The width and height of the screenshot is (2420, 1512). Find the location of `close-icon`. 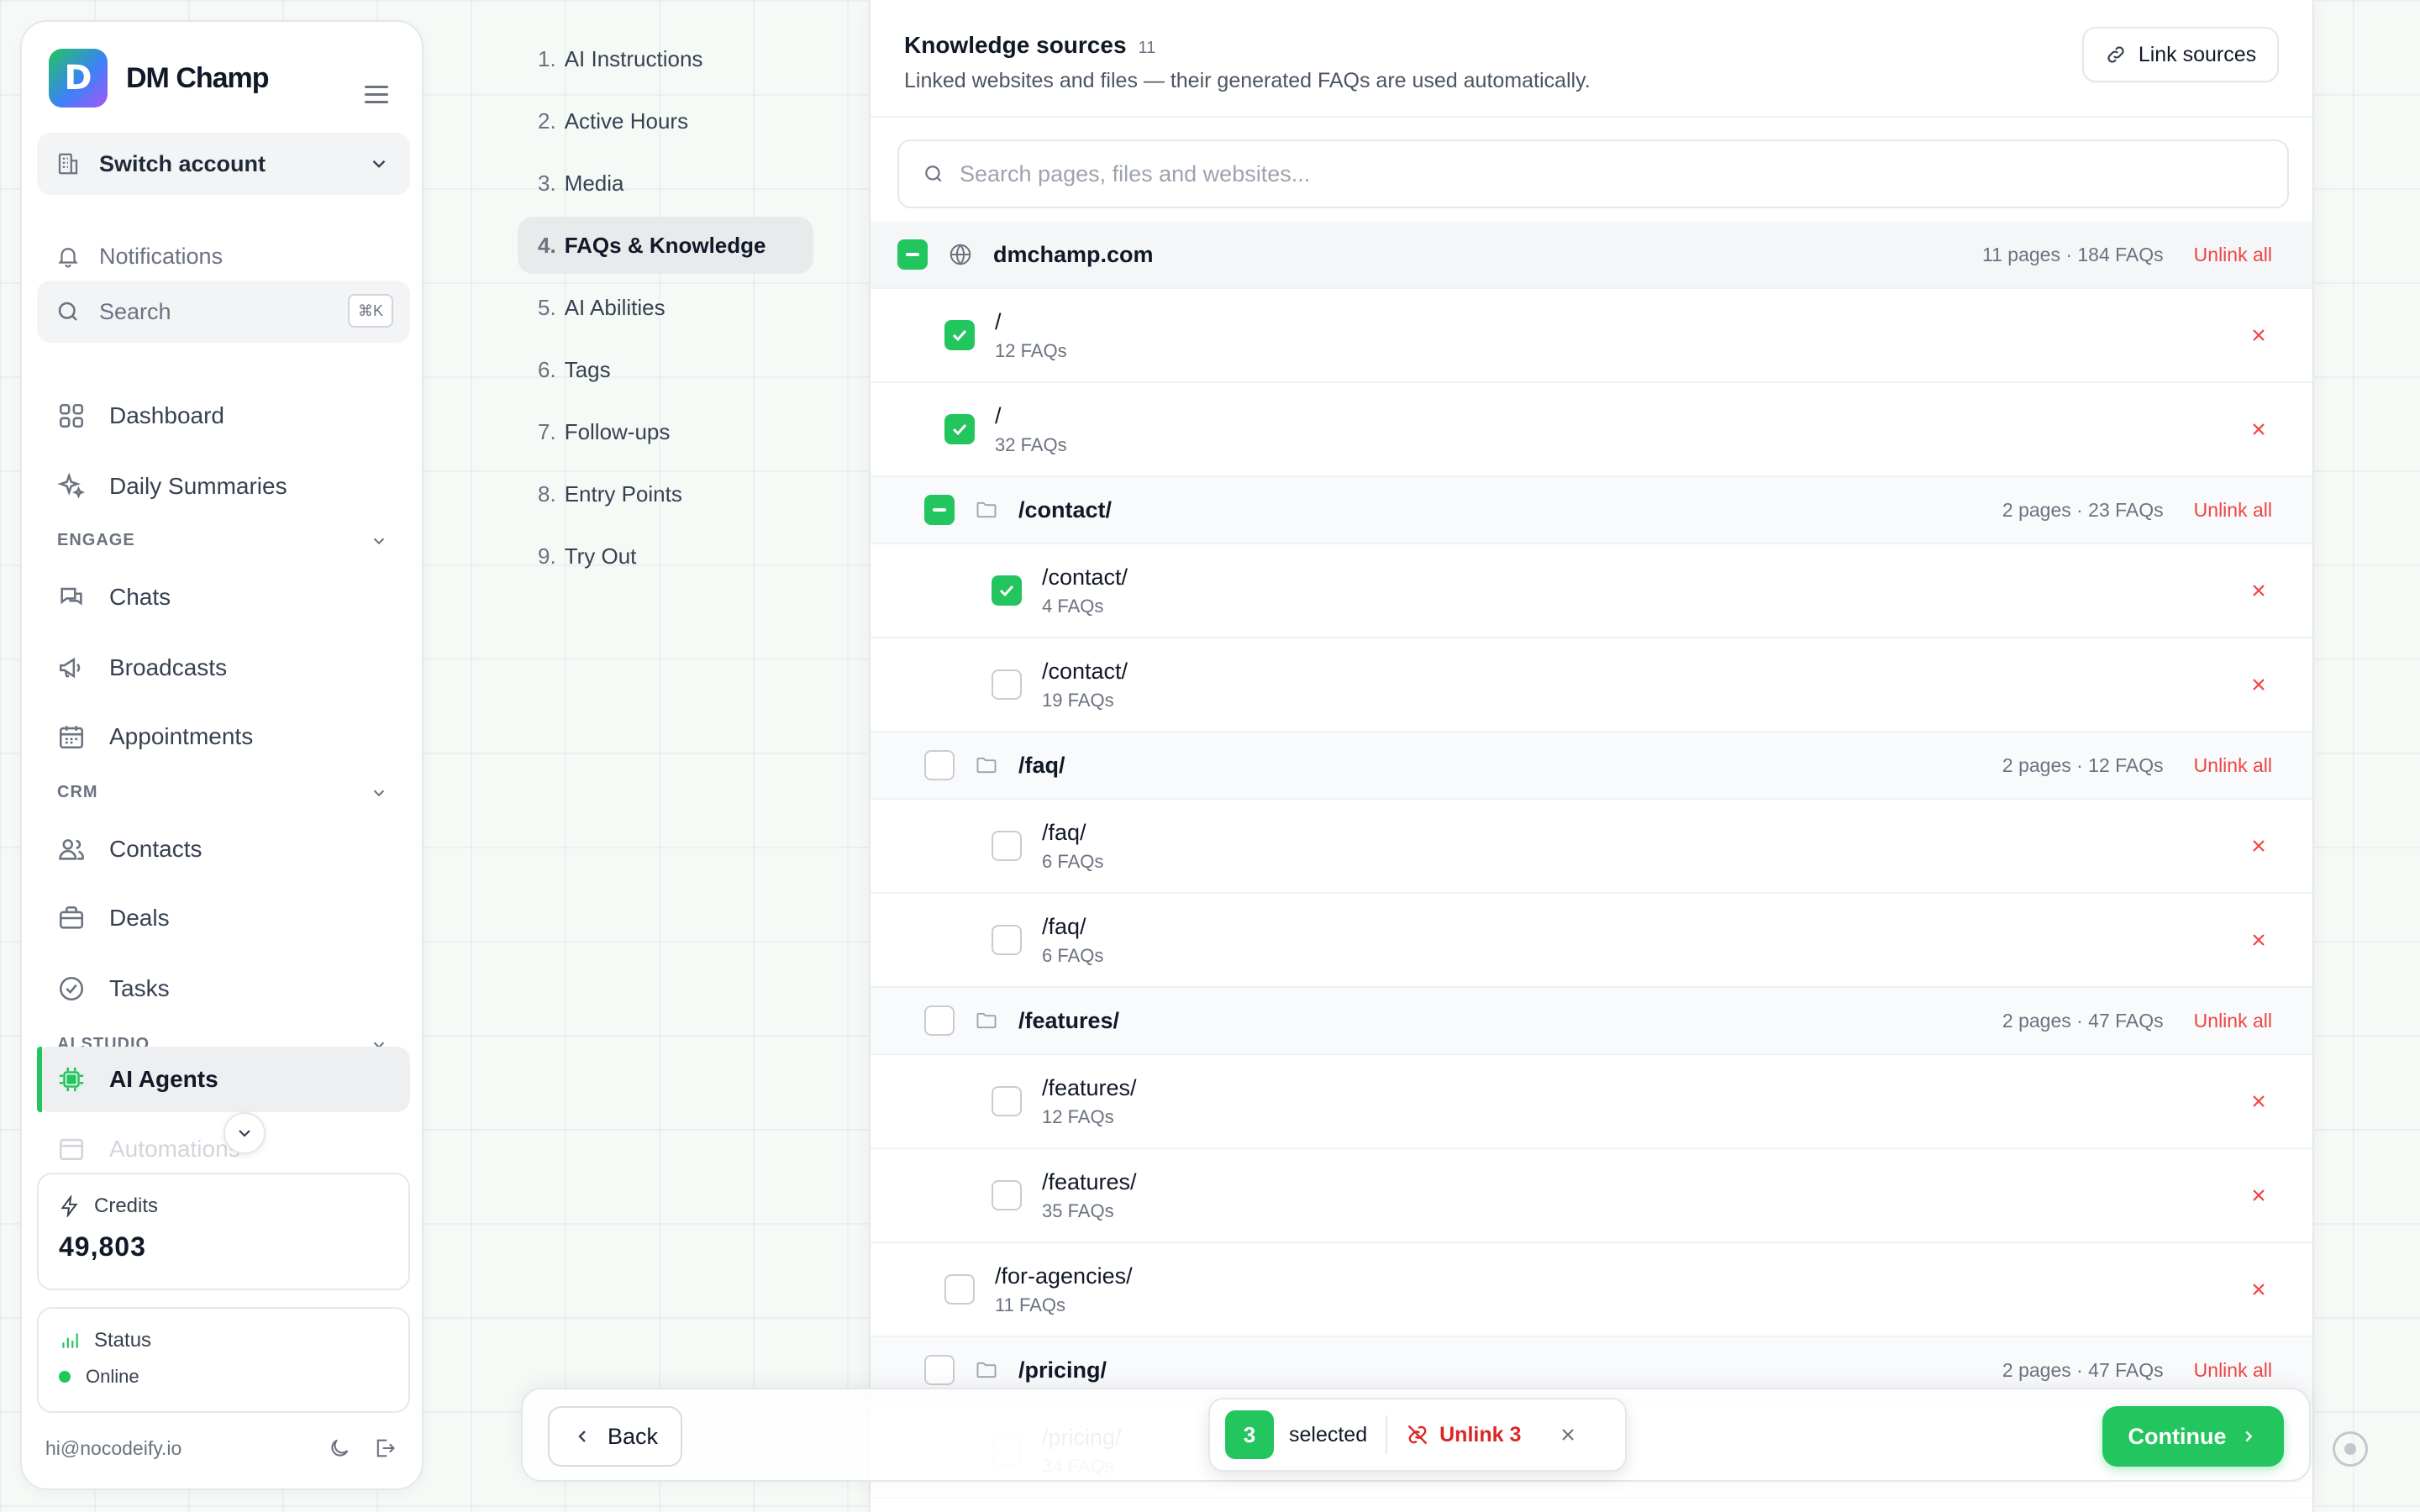

close-icon is located at coordinates (1568, 1435).